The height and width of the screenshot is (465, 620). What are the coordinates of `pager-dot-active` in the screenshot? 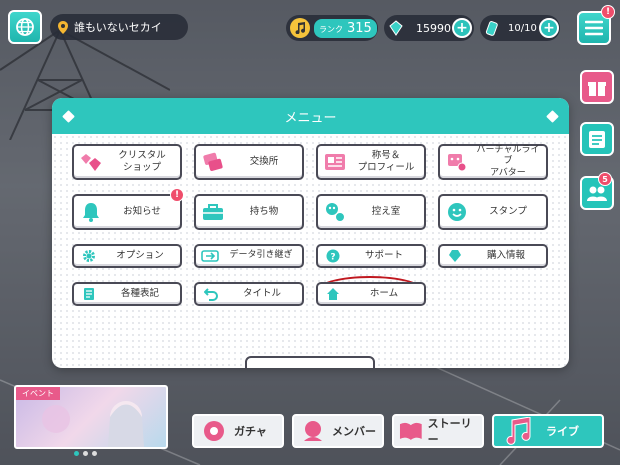 It's located at (76, 453).